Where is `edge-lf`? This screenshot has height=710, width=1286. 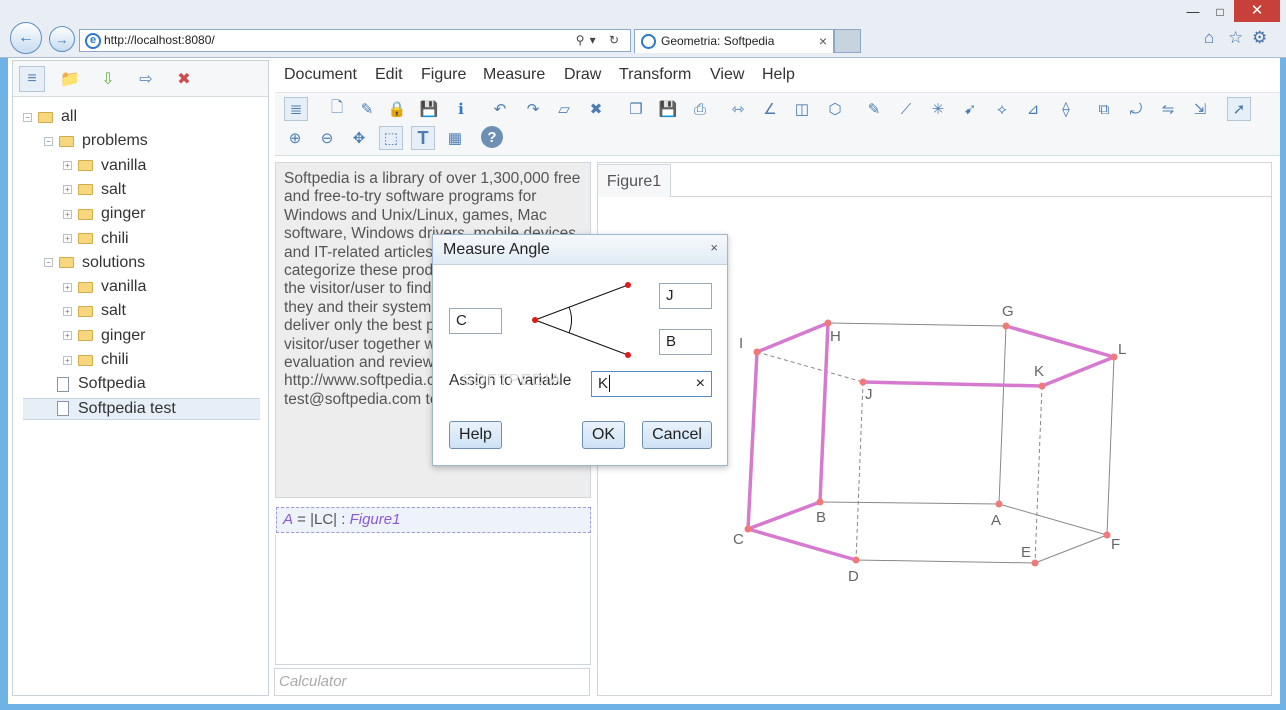
edge-lf is located at coordinates (1110, 446).